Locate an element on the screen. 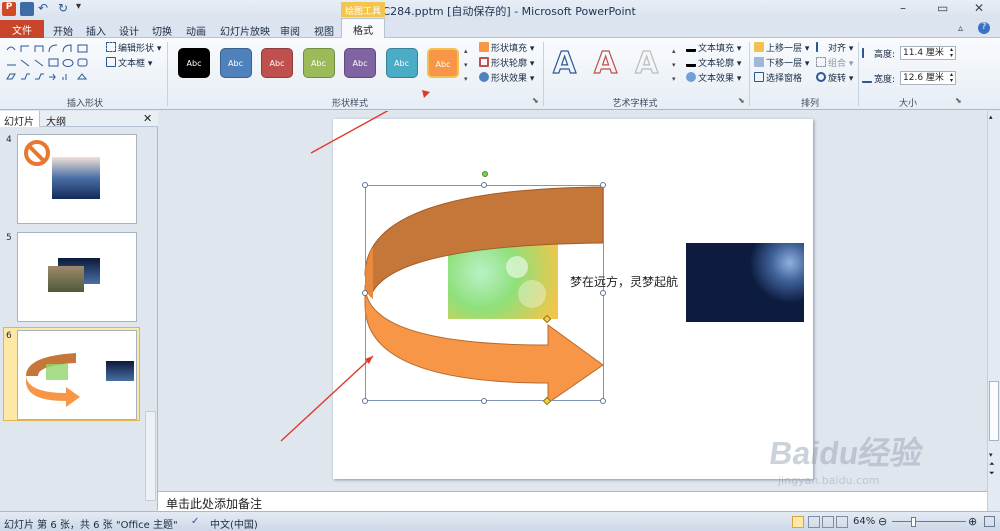 The width and height of the screenshot is (1000, 531). fit-slide-icon is located at coordinates (989, 521).